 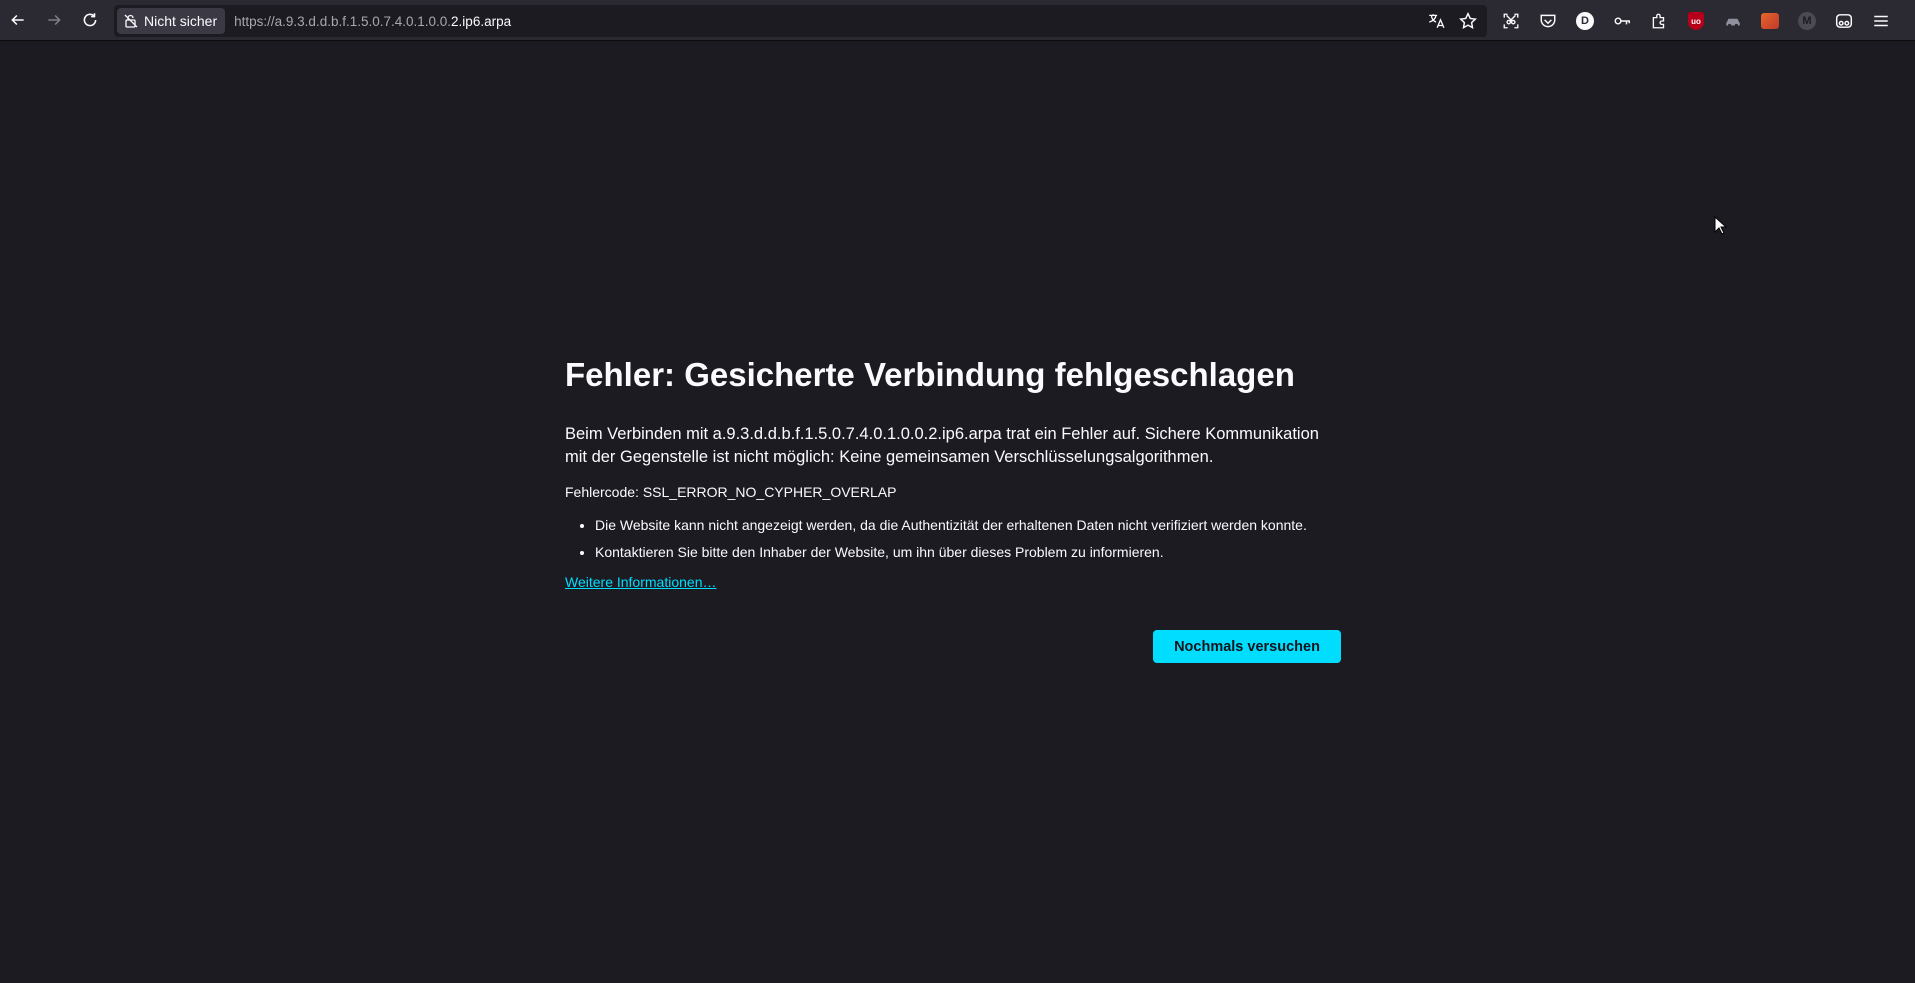 I want to click on button-row: Nochmals versuchen, so click(x=953, y=646).